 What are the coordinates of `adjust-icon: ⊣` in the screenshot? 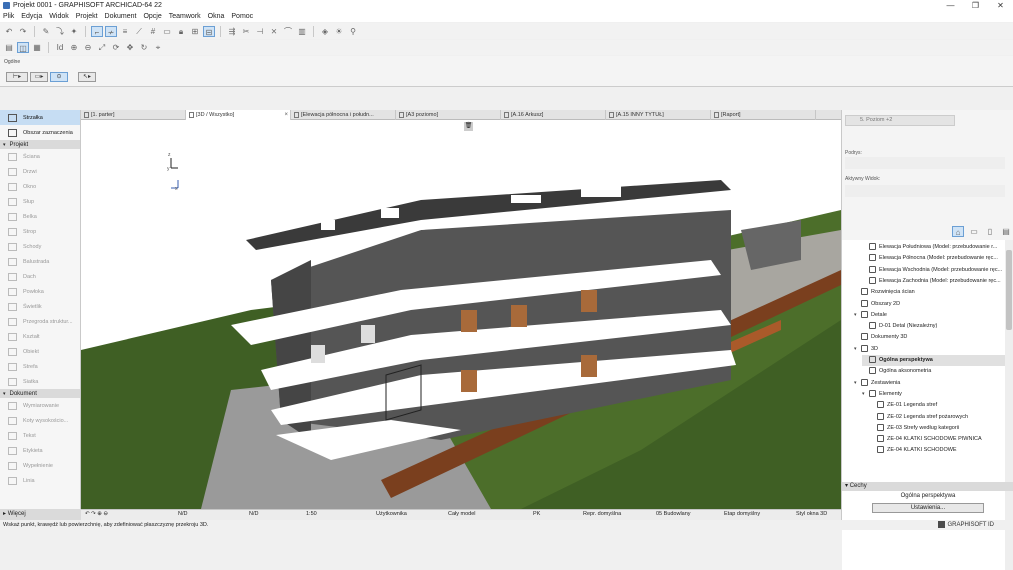 It's located at (260, 31).